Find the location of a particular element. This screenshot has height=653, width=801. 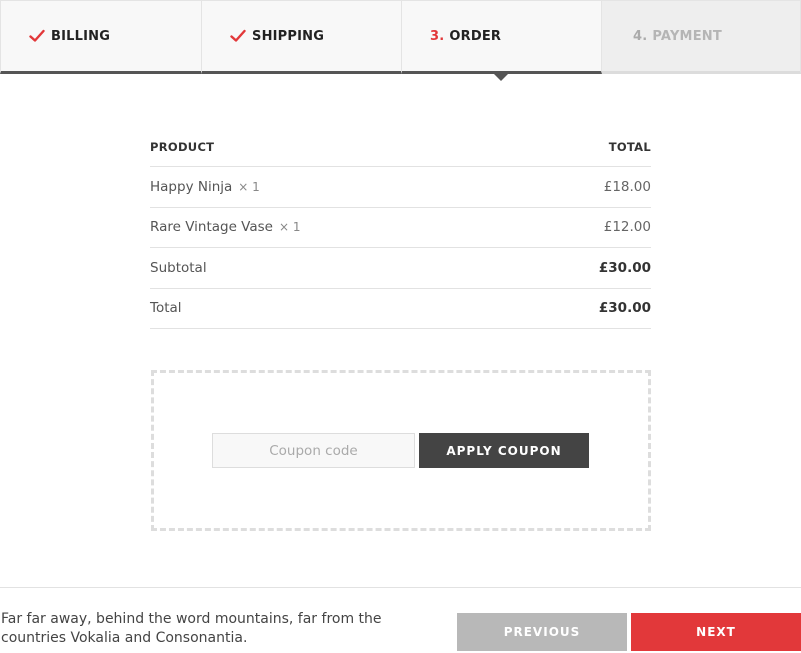

product-name: Happy Ninja is located at coordinates (191, 186).